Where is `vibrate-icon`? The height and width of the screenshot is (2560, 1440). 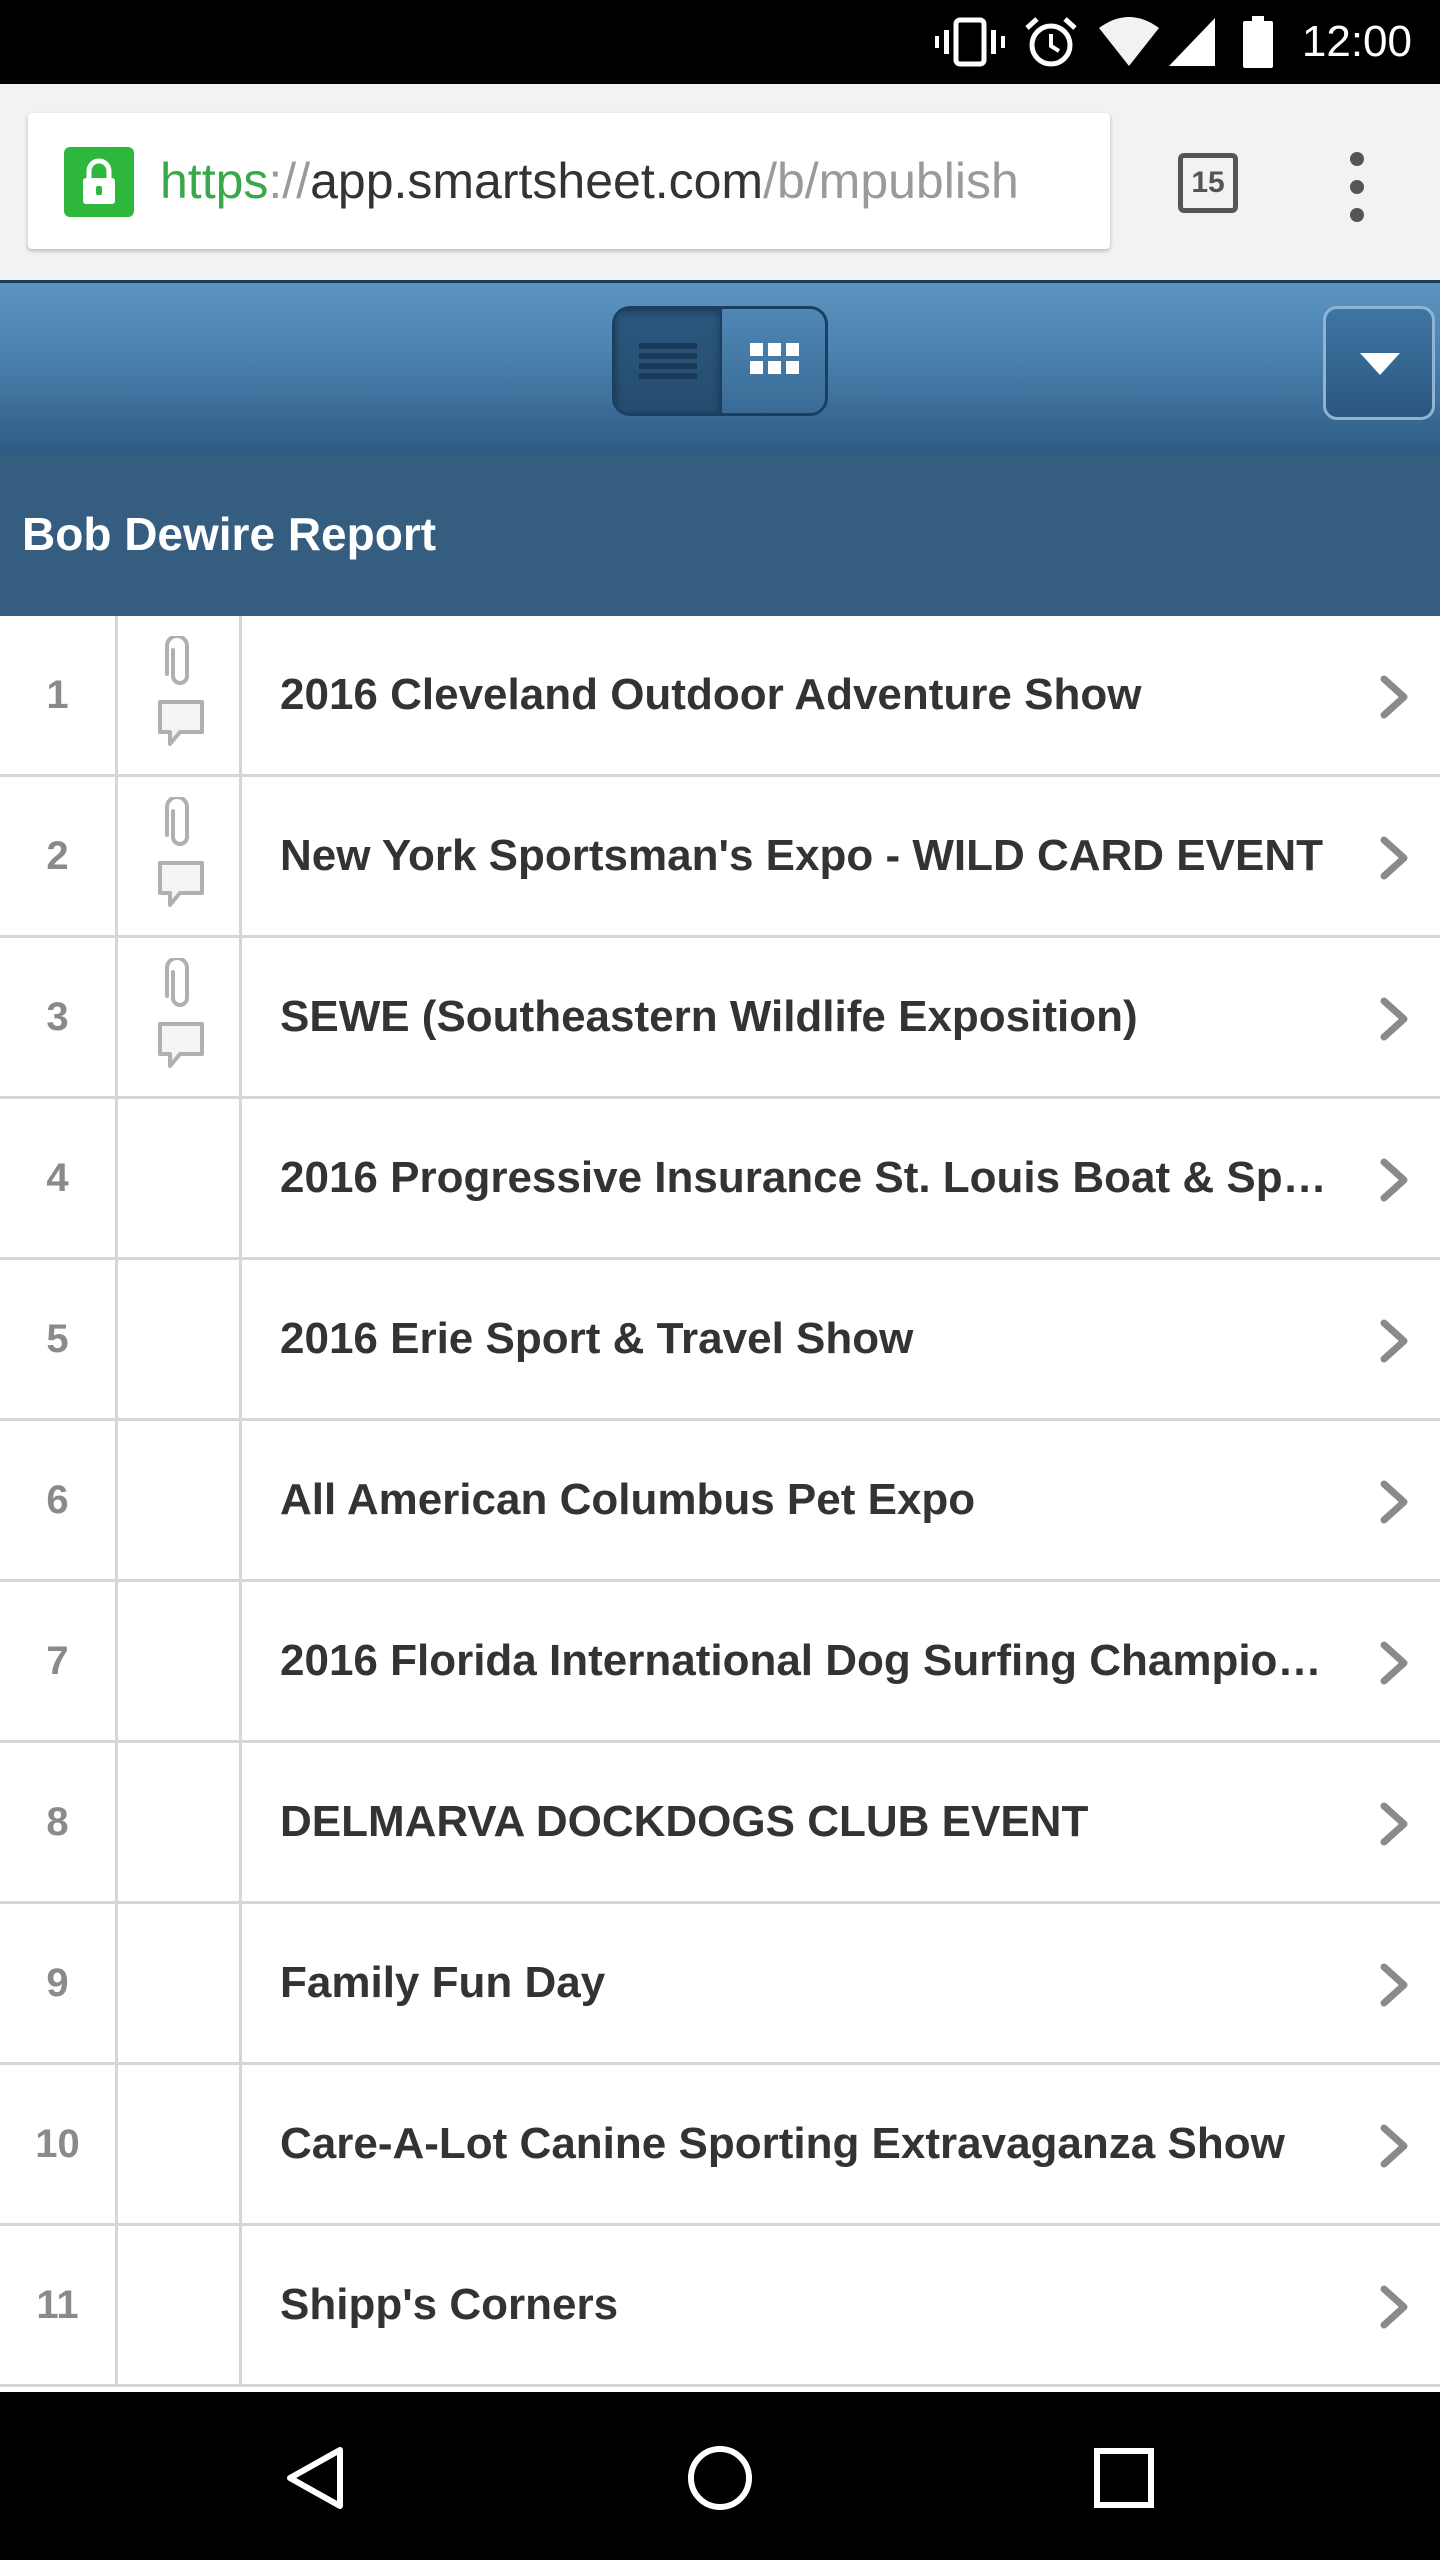 vibrate-icon is located at coordinates (970, 42).